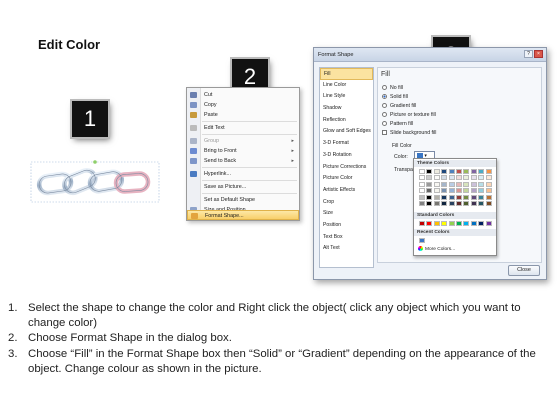 This screenshot has width=560, height=420. I want to click on picture-texture-fill-option: Picture or texture fill, so click(409, 115).